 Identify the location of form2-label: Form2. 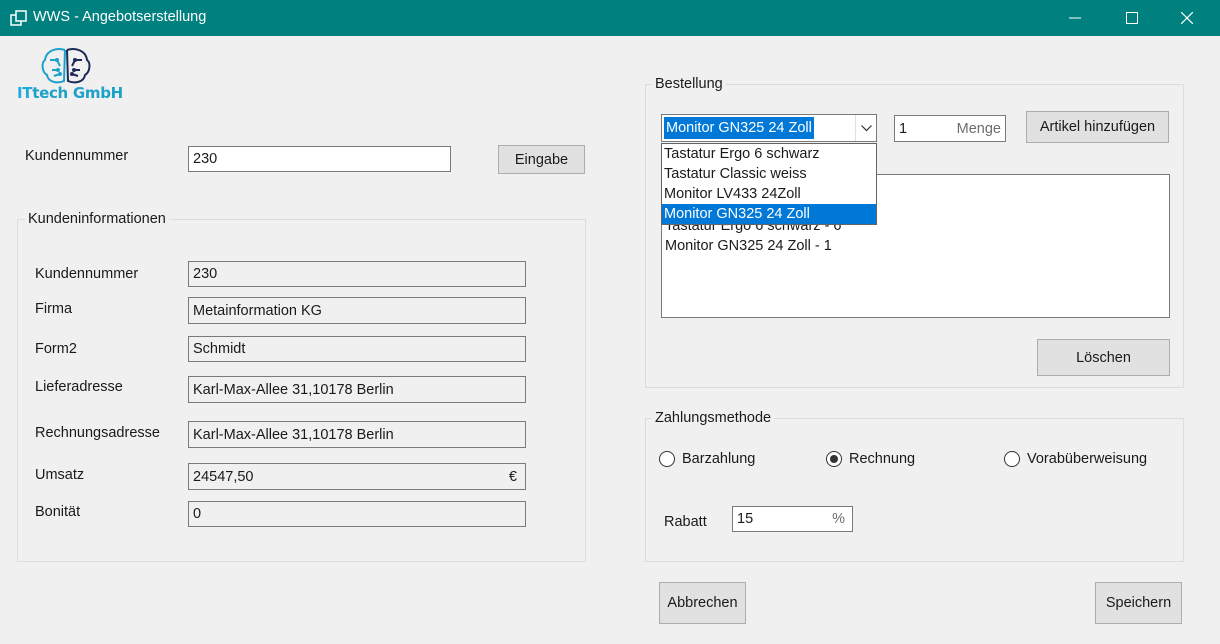
(56, 349).